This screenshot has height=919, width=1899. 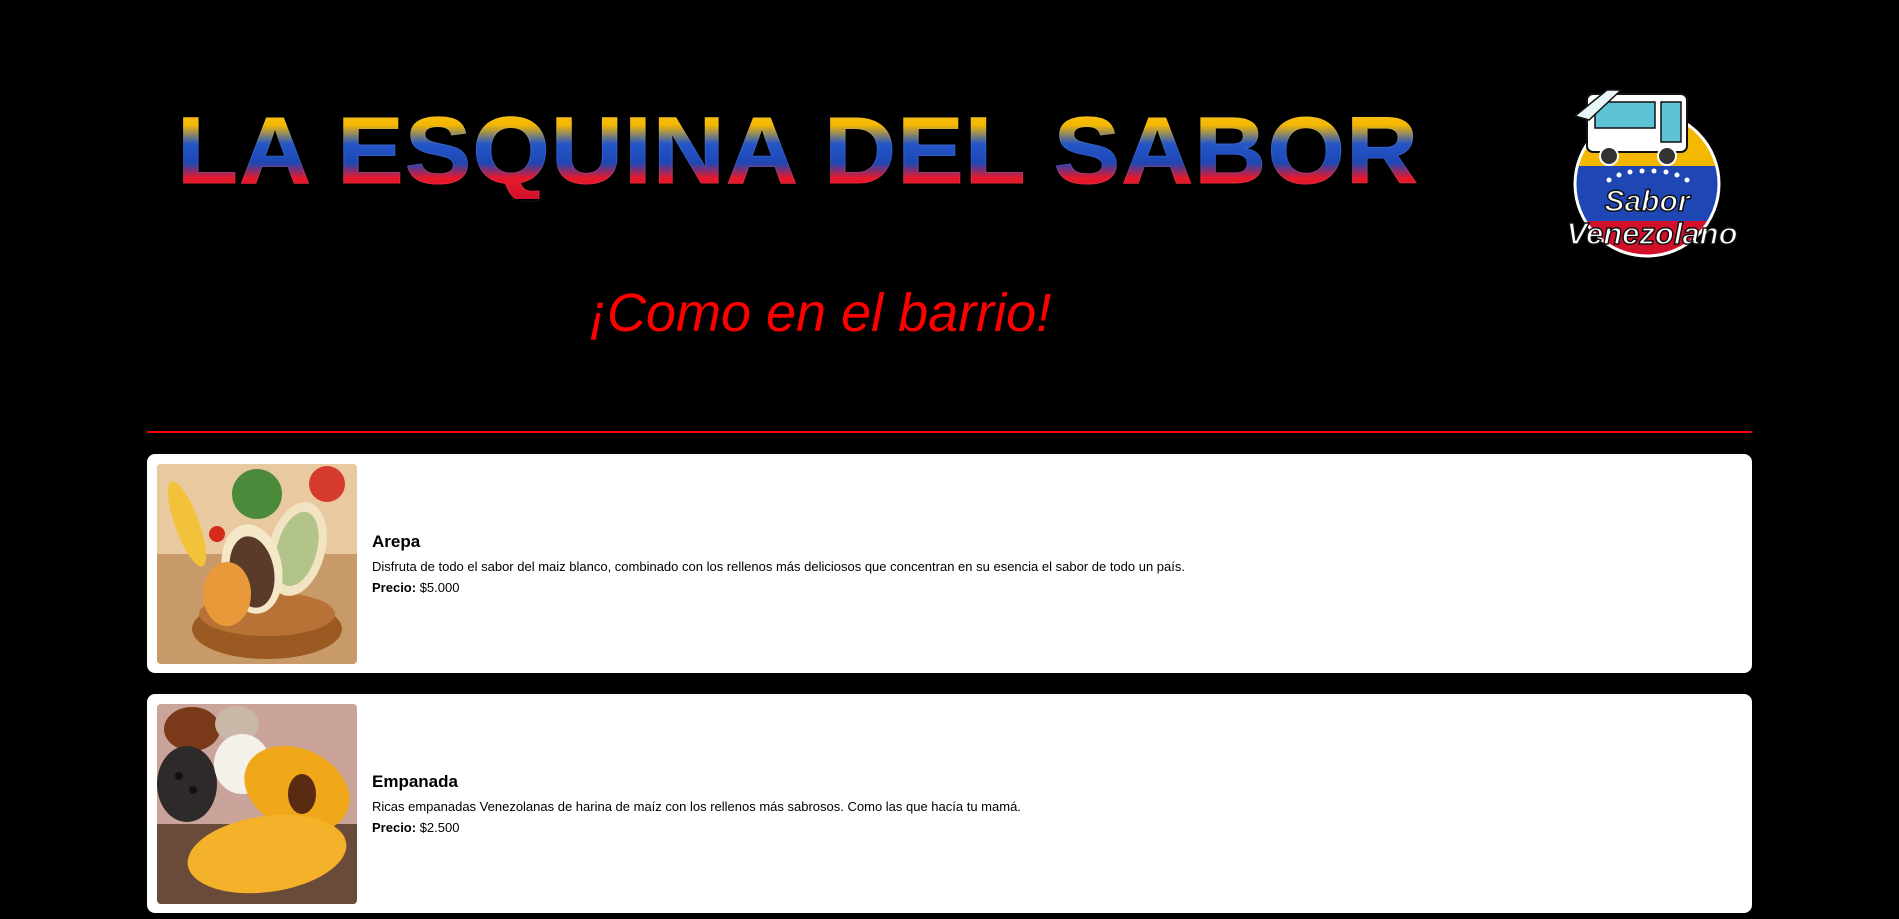 I want to click on site-title: LA ESQUINA DEL SABOR, so click(x=798, y=151).